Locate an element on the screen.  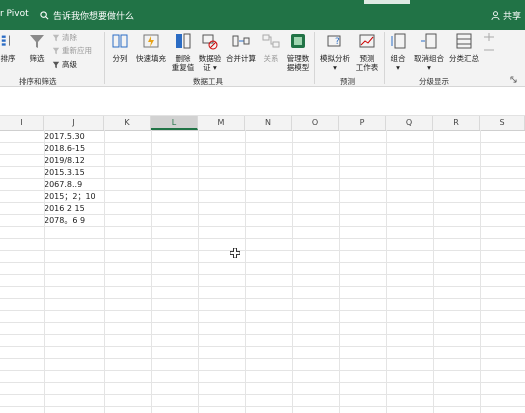
clear-button: 清除 is located at coordinates (64, 37).